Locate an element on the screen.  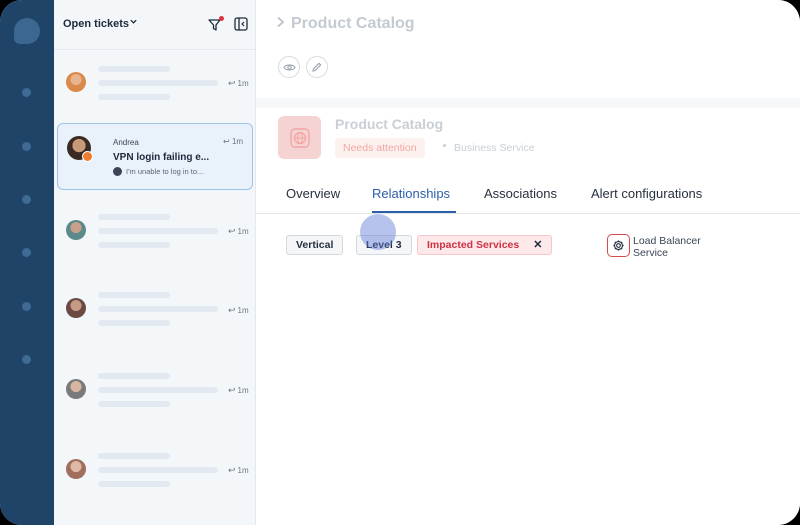
collapse-panel-icon is located at coordinates (241, 24).